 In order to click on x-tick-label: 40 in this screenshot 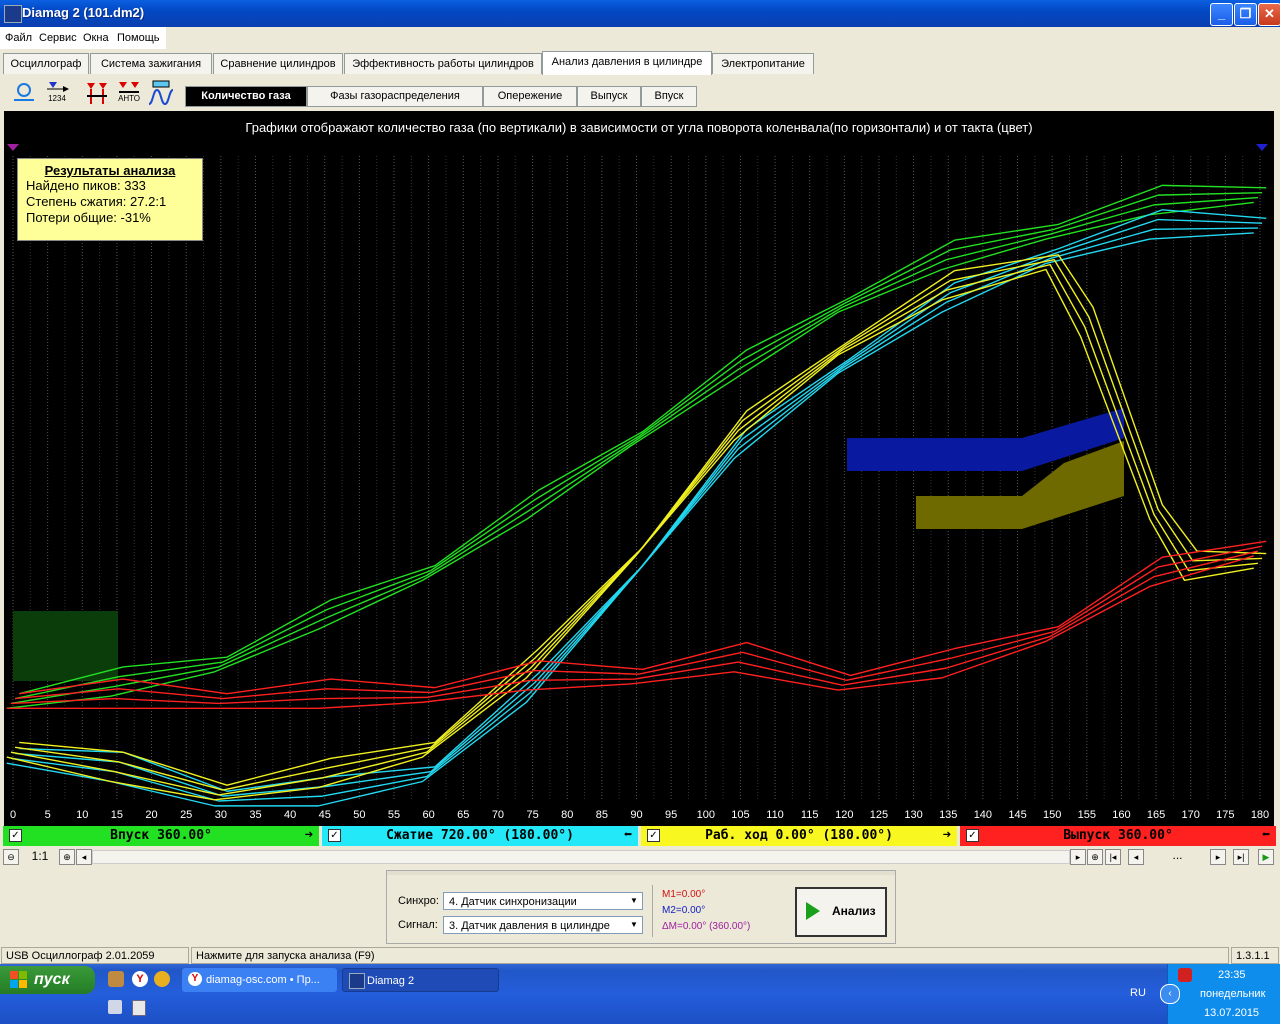, I will do `click(290, 815)`.